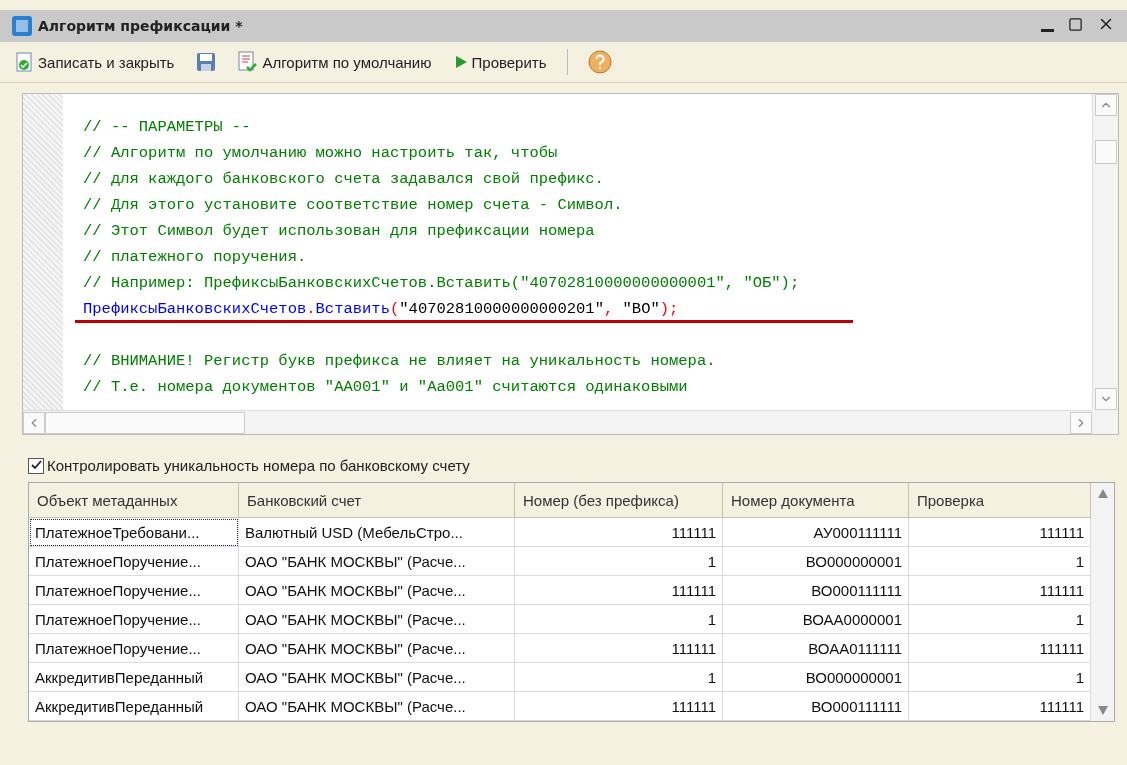 The width and height of the screenshot is (1127, 765). I want to click on vertical-scrollbar, so click(1105, 252).